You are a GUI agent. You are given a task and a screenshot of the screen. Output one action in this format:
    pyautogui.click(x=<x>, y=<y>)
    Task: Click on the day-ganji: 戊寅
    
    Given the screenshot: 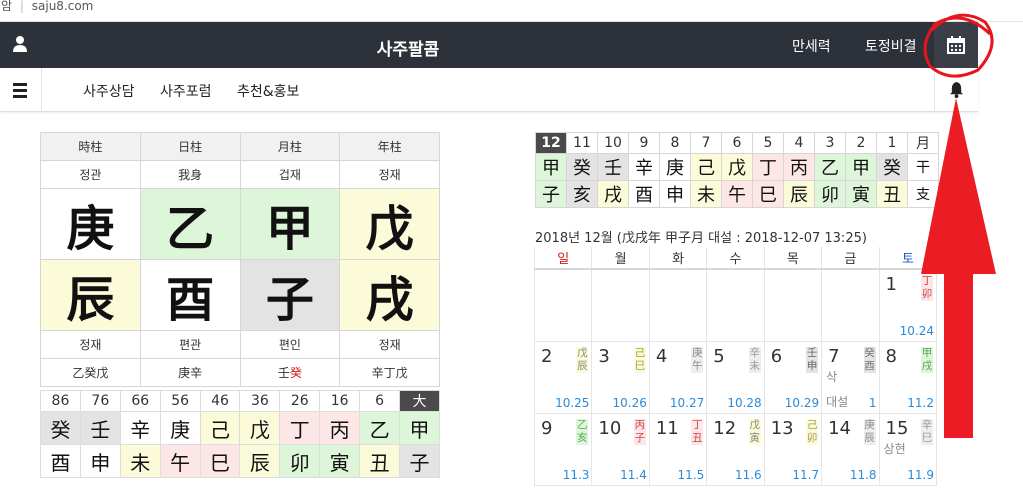 What is the action you would take?
    pyautogui.click(x=754, y=431)
    